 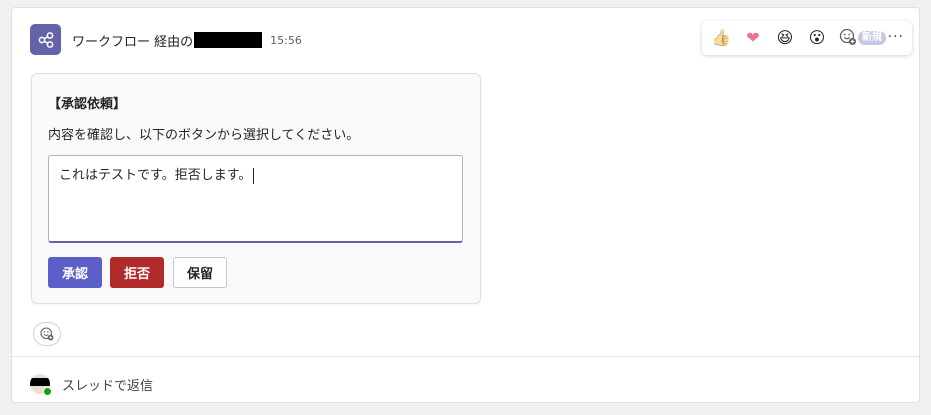 I want to click on card-title: 【承認依頼】, so click(x=87, y=104).